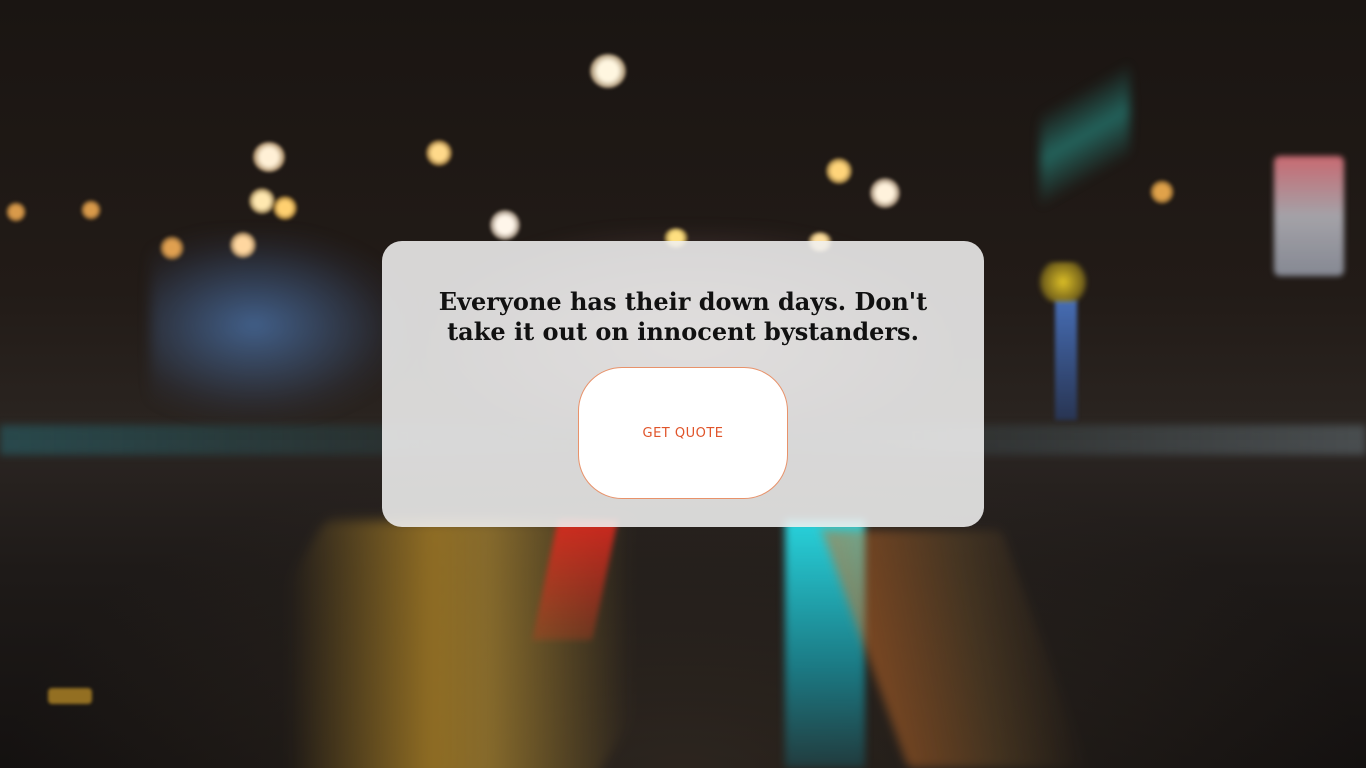 This screenshot has height=768, width=1366. What do you see at coordinates (1085, 135) in the screenshot?
I see `blurred-teal-pole` at bounding box center [1085, 135].